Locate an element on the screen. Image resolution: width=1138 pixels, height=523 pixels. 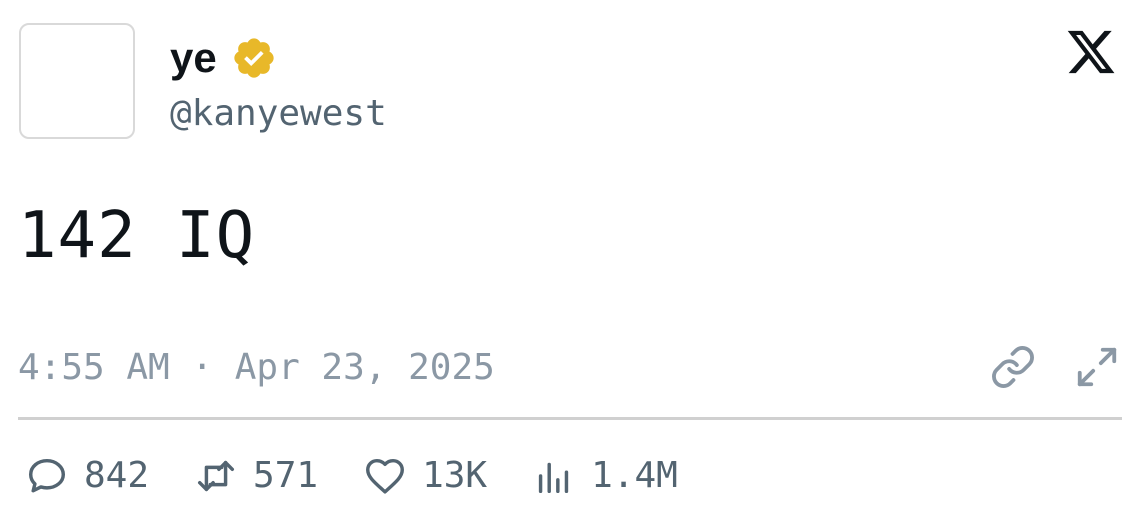
reply-count: 842 is located at coordinates (117, 475).